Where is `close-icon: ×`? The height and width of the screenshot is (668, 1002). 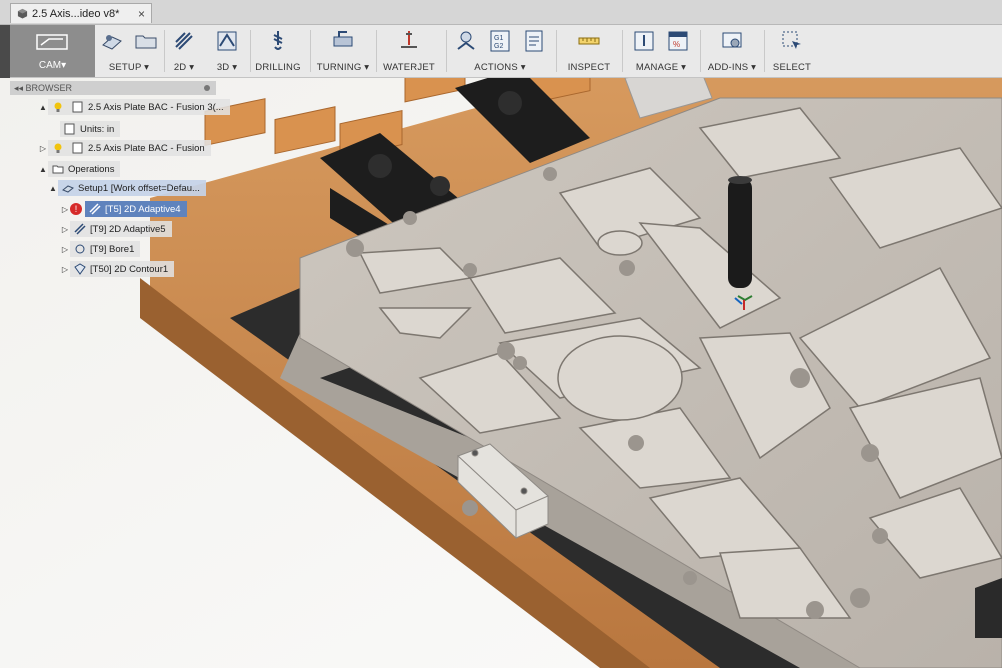 close-icon: × is located at coordinates (141, 14).